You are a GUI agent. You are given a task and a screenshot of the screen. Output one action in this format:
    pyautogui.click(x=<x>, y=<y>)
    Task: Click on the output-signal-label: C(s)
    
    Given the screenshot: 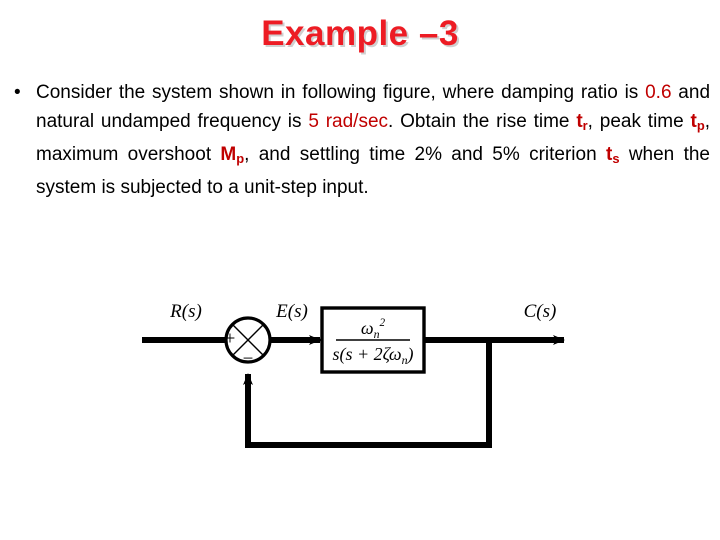 What is the action you would take?
    pyautogui.click(x=540, y=311)
    